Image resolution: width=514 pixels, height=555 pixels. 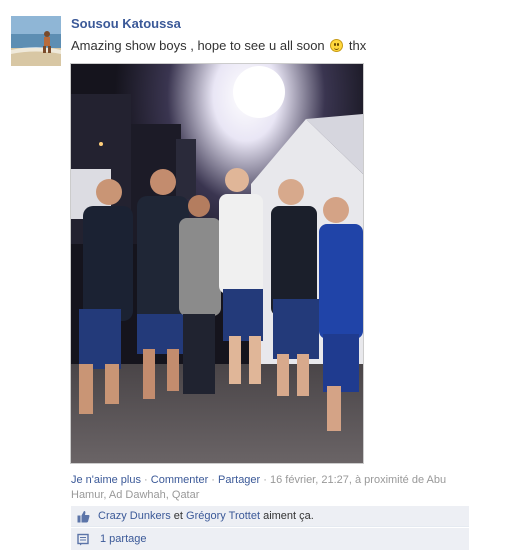 I want to click on author-avatar, so click(x=36, y=41).